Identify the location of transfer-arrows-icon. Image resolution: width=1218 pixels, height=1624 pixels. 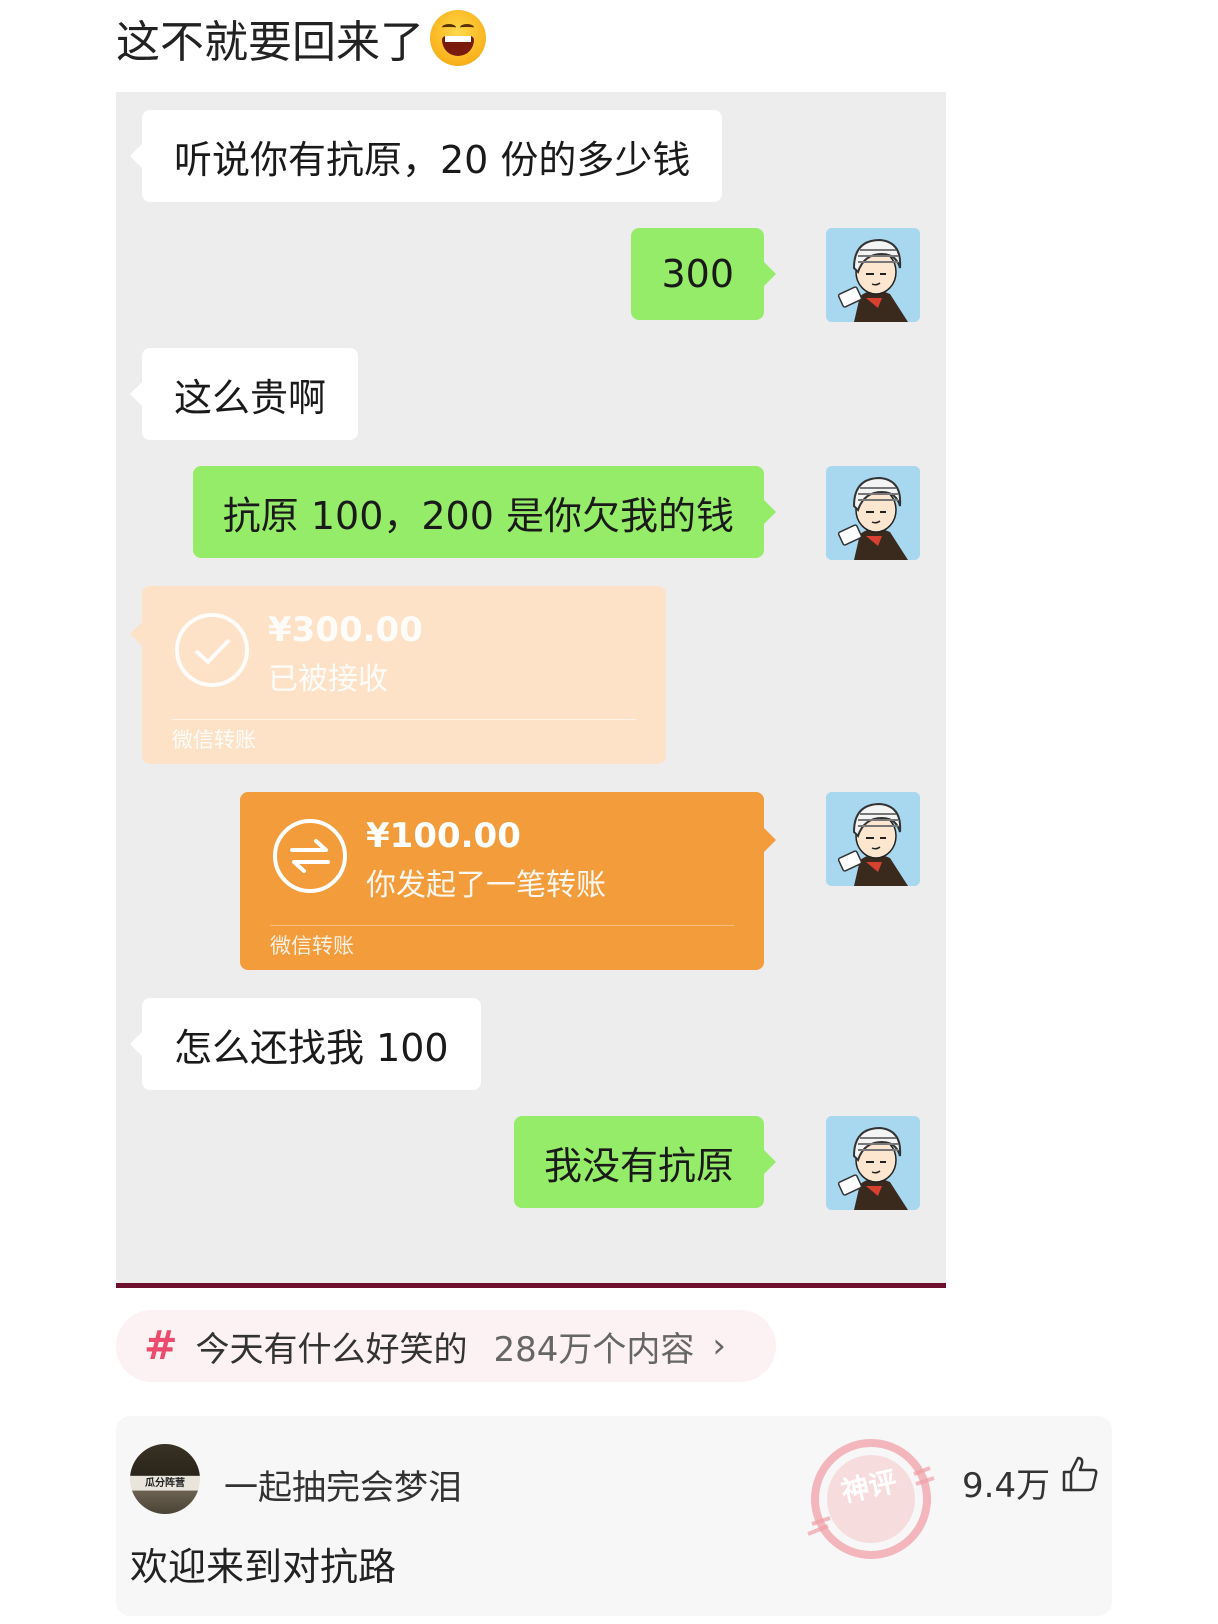
(310, 856).